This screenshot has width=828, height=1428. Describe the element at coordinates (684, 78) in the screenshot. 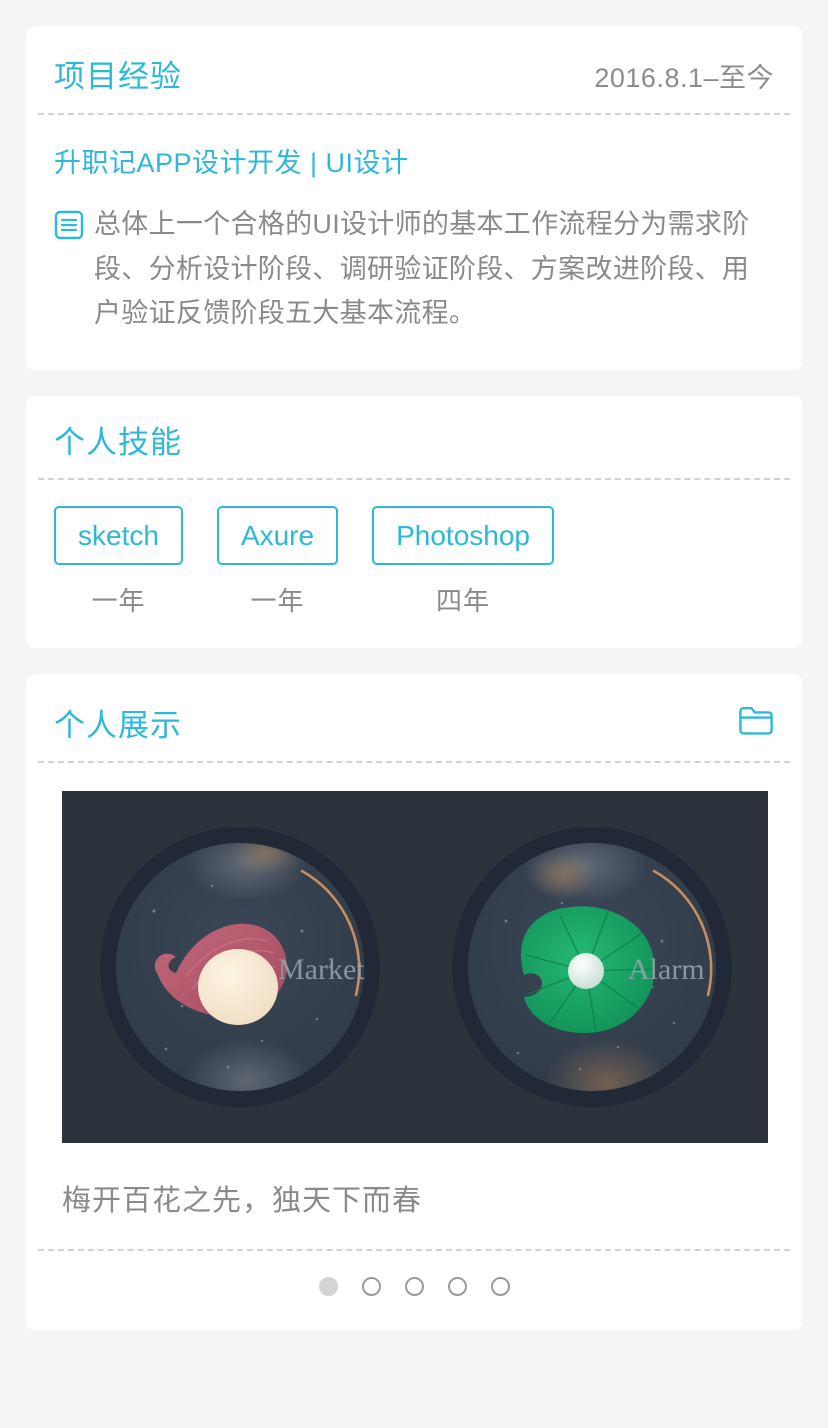

I see `project-date-range: 2016.8.1–至今` at that location.